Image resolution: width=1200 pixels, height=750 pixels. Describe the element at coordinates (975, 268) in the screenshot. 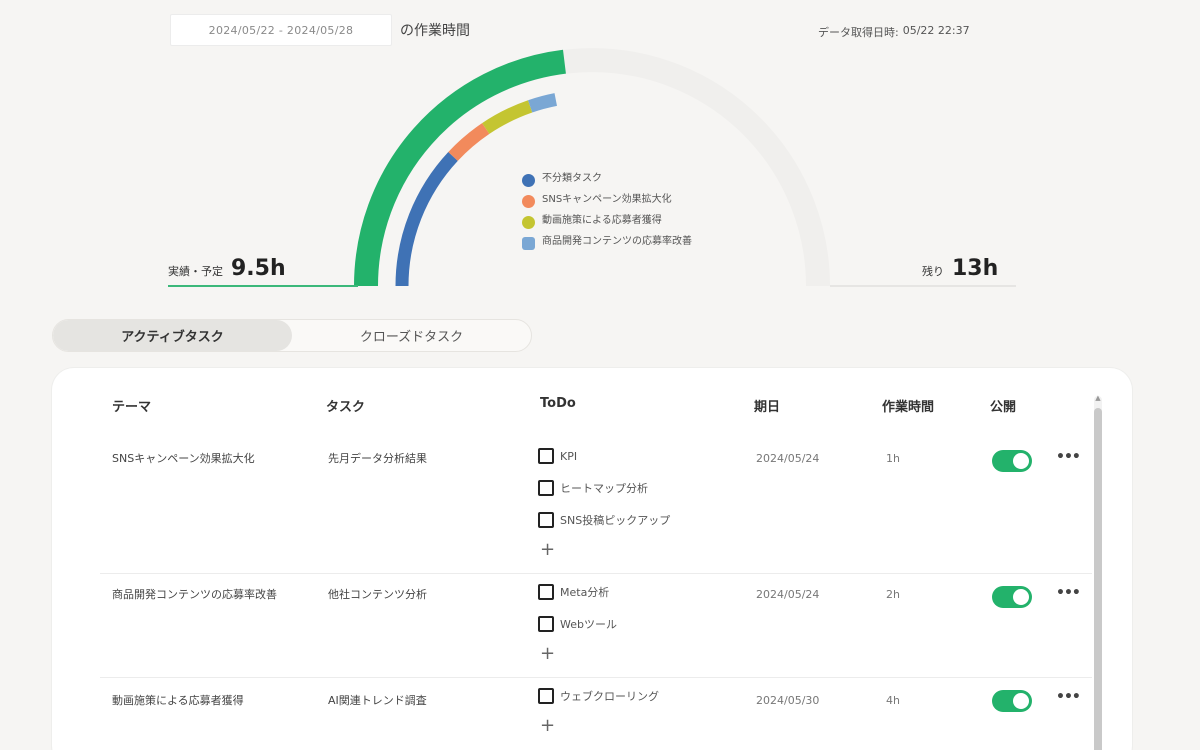

I see `remain-value: 13h` at that location.